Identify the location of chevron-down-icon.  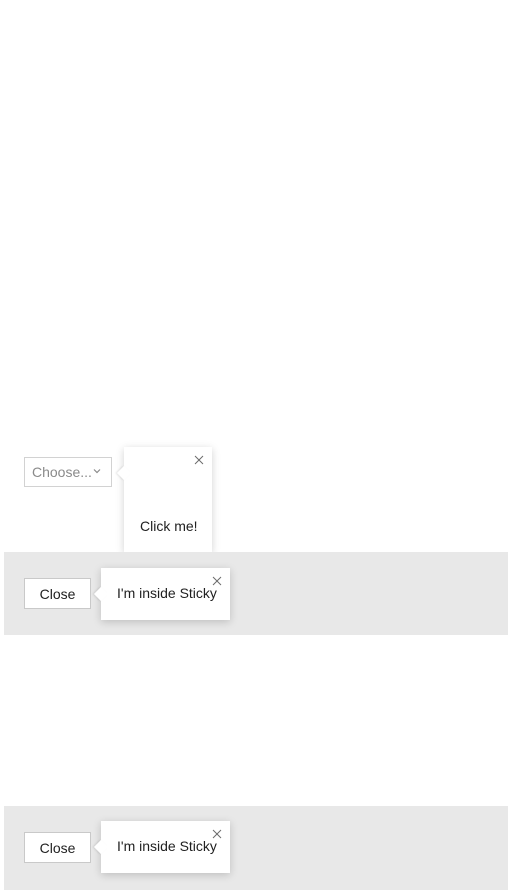
(97, 471).